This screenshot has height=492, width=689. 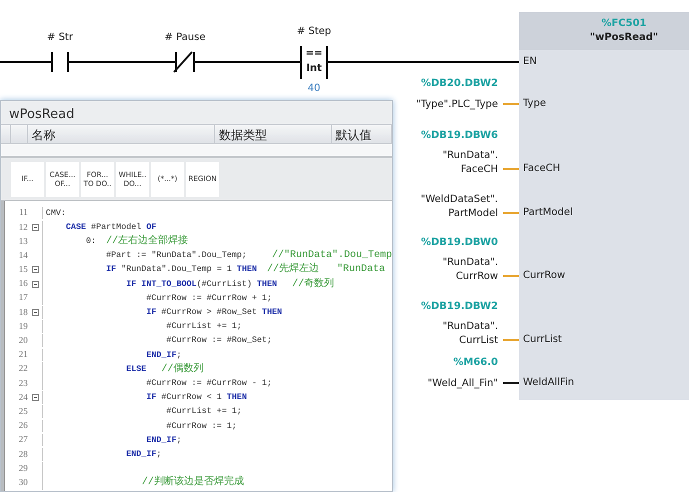 What do you see at coordinates (23, 425) in the screenshot?
I see `line-number: 26` at bounding box center [23, 425].